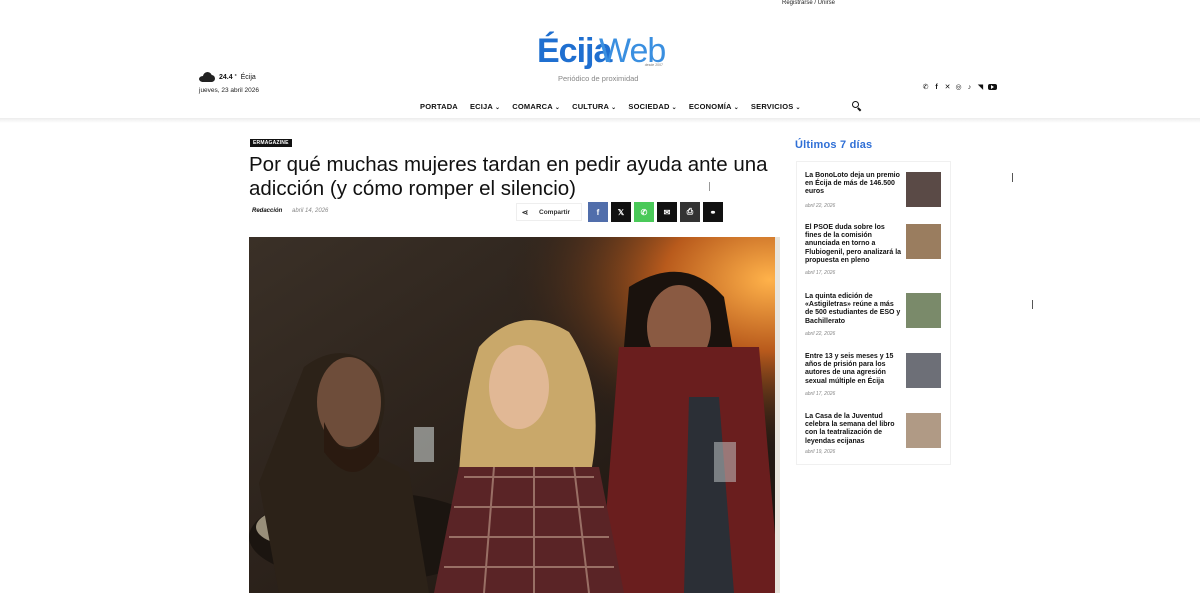 Image resolution: width=1200 pixels, height=602 pixels. What do you see at coordinates (271, 143) in the screenshot?
I see `category-tag: ERMAGAZINE` at bounding box center [271, 143].